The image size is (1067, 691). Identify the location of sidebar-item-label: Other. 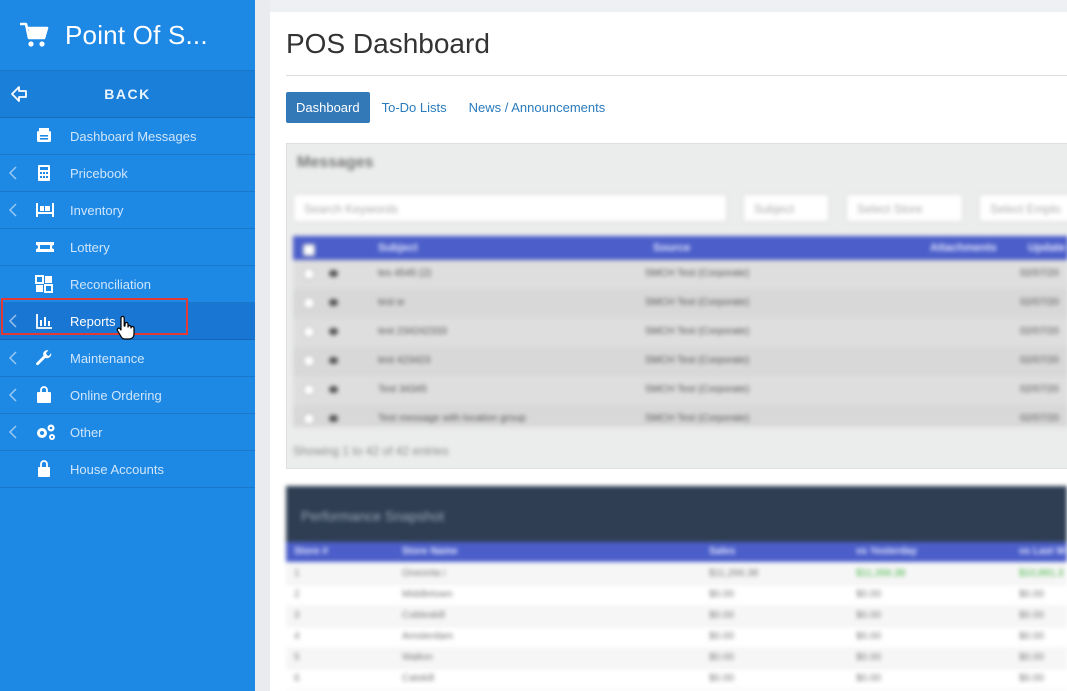
(86, 432).